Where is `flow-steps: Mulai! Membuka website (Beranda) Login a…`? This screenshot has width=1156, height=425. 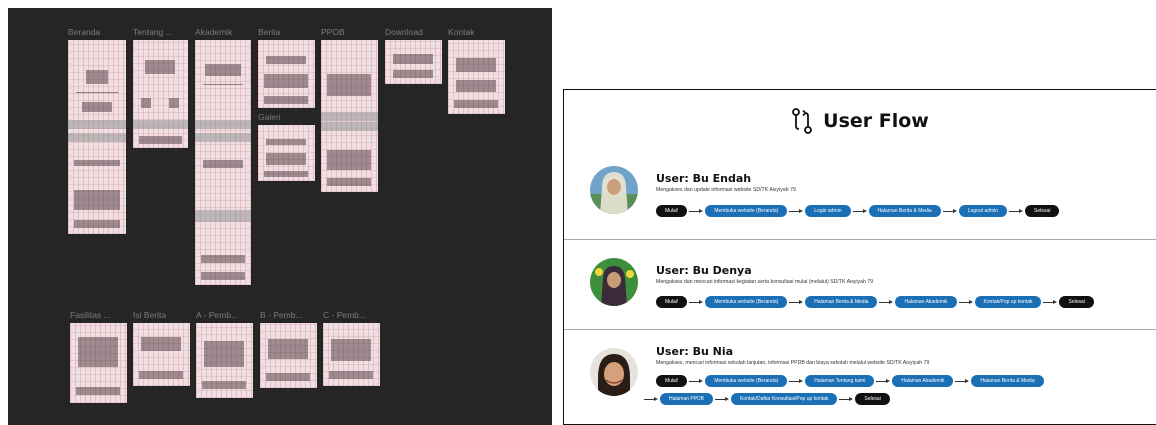 flow-steps: Mulai! Membuka website (Beranda) Login a… is located at coordinates (858, 211).